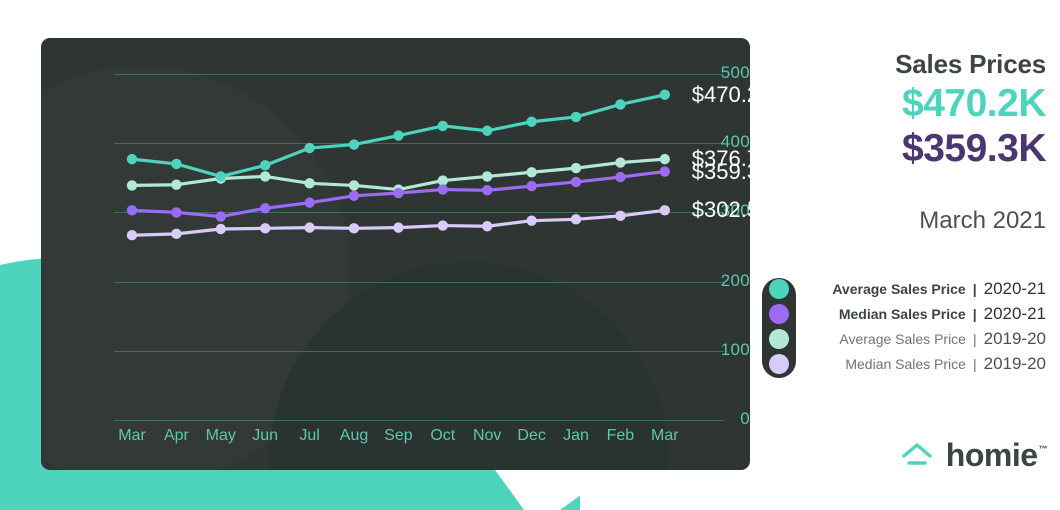 The width and height of the screenshot is (1060, 510). I want to click on legend-text: Median Sales Price | 2019-20, so click(923, 364).